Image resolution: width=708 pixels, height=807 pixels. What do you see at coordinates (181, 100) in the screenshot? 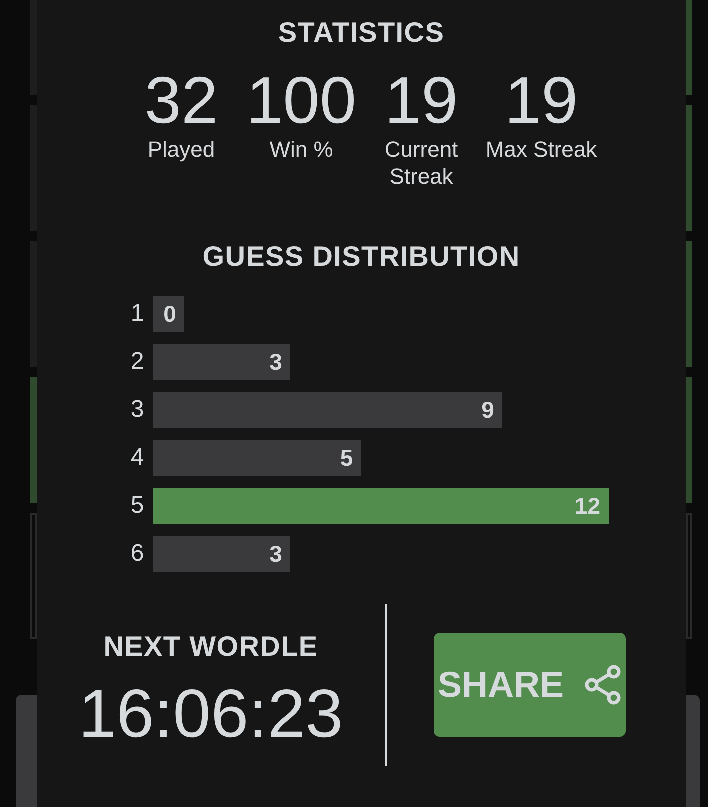
I see `stat-value: 32` at bounding box center [181, 100].